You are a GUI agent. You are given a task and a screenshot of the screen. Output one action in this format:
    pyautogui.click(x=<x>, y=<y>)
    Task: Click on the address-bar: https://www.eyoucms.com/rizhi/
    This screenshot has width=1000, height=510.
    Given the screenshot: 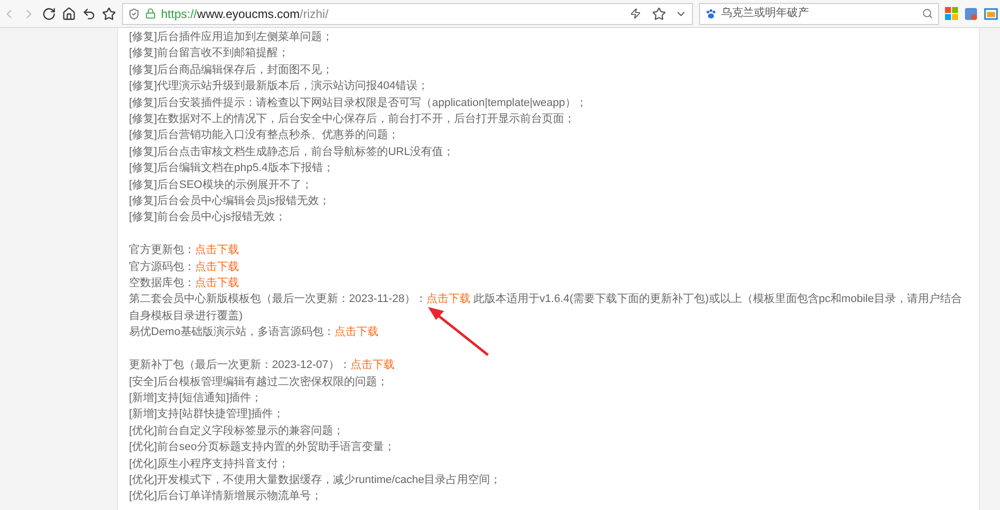 What is the action you would take?
    pyautogui.click(x=407, y=13)
    